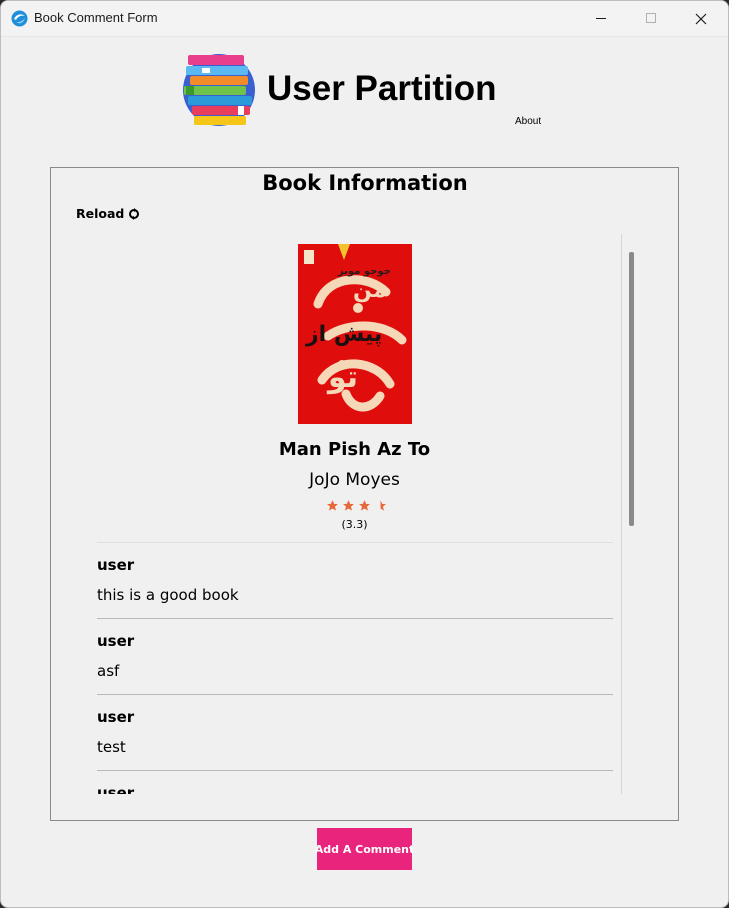 The height and width of the screenshot is (908, 729). I want to click on reload-icon, so click(134, 213).